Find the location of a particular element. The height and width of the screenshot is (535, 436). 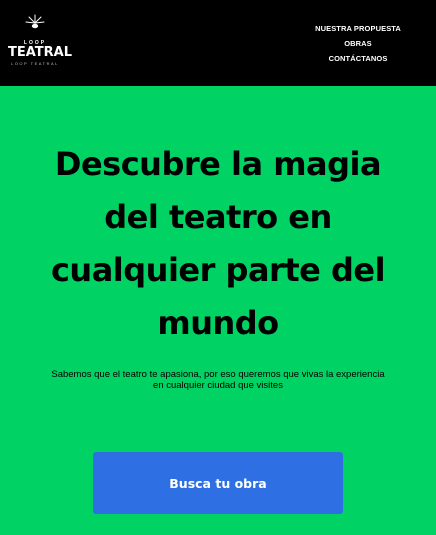

nav-item-obras: OBRAS is located at coordinates (358, 43).